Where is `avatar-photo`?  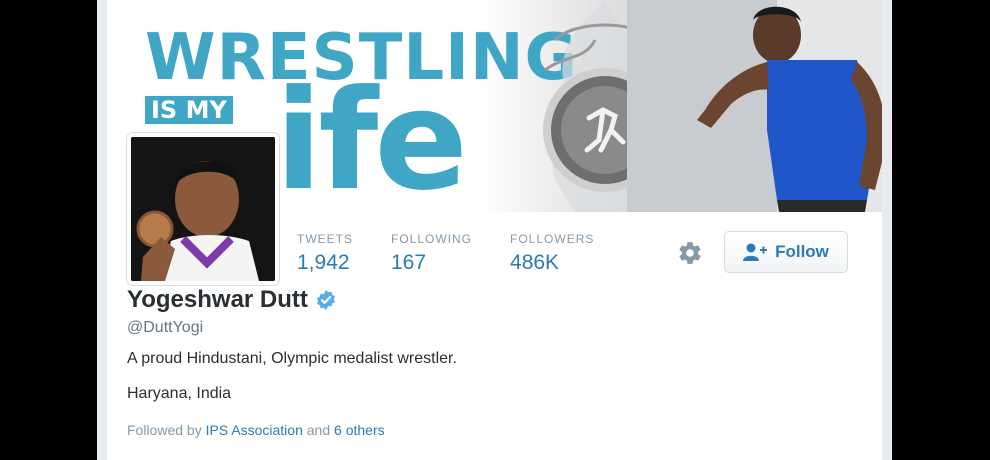 avatar-photo is located at coordinates (203, 209).